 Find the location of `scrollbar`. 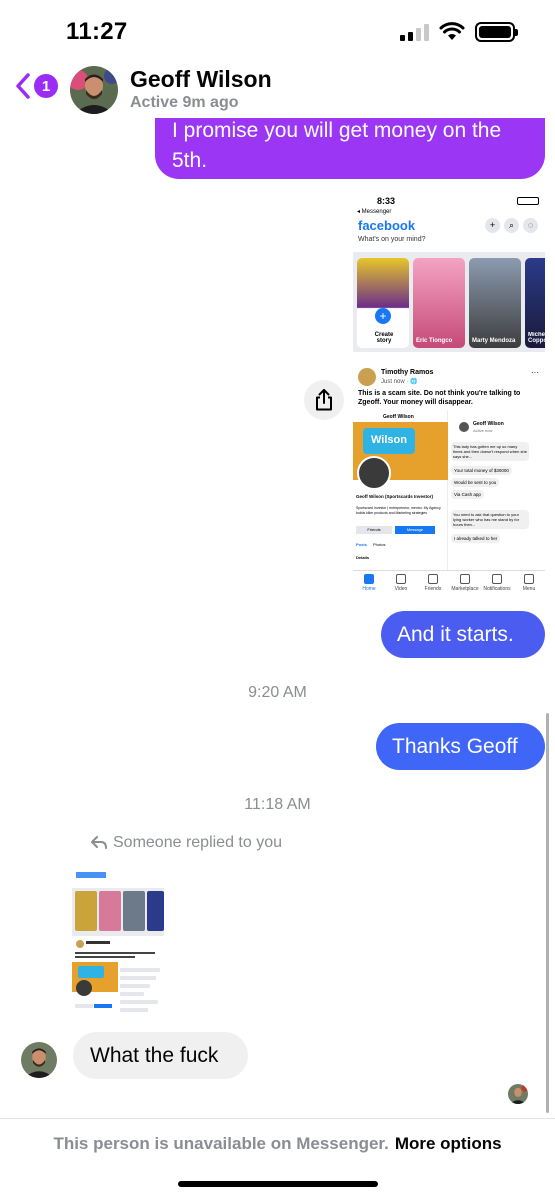

scrollbar is located at coordinates (547, 913).